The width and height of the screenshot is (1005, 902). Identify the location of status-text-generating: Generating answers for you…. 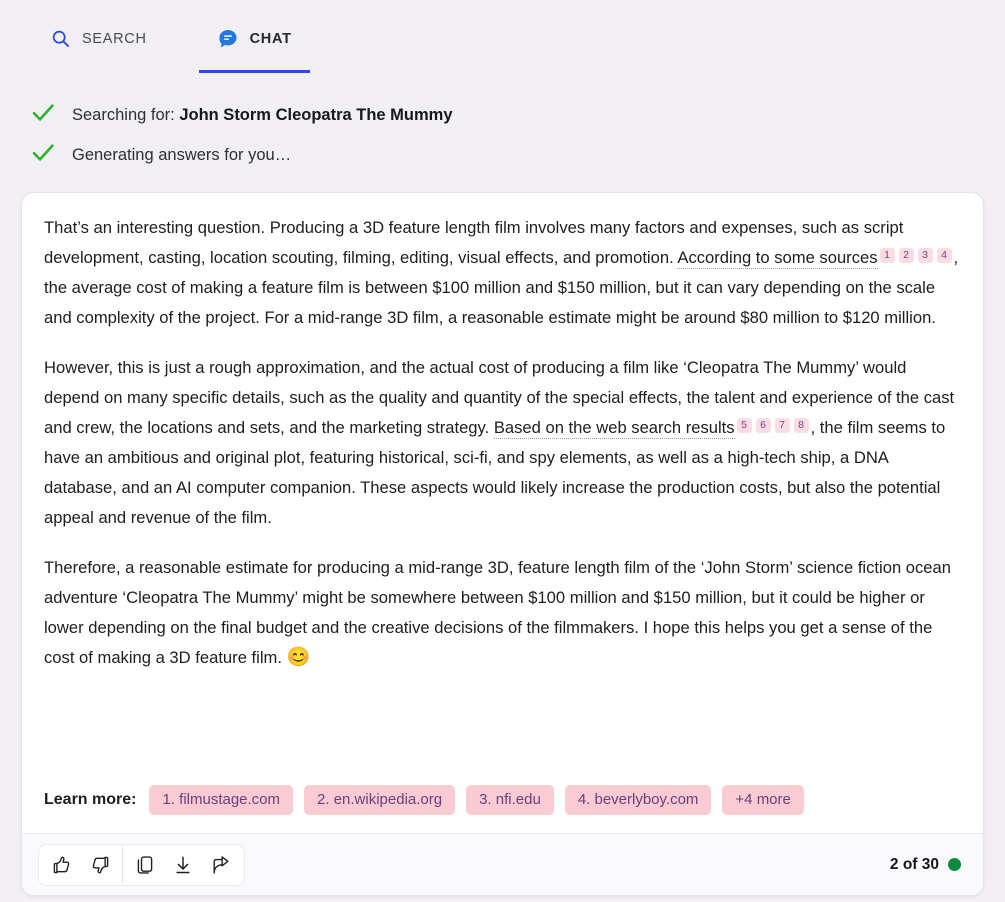
(182, 154).